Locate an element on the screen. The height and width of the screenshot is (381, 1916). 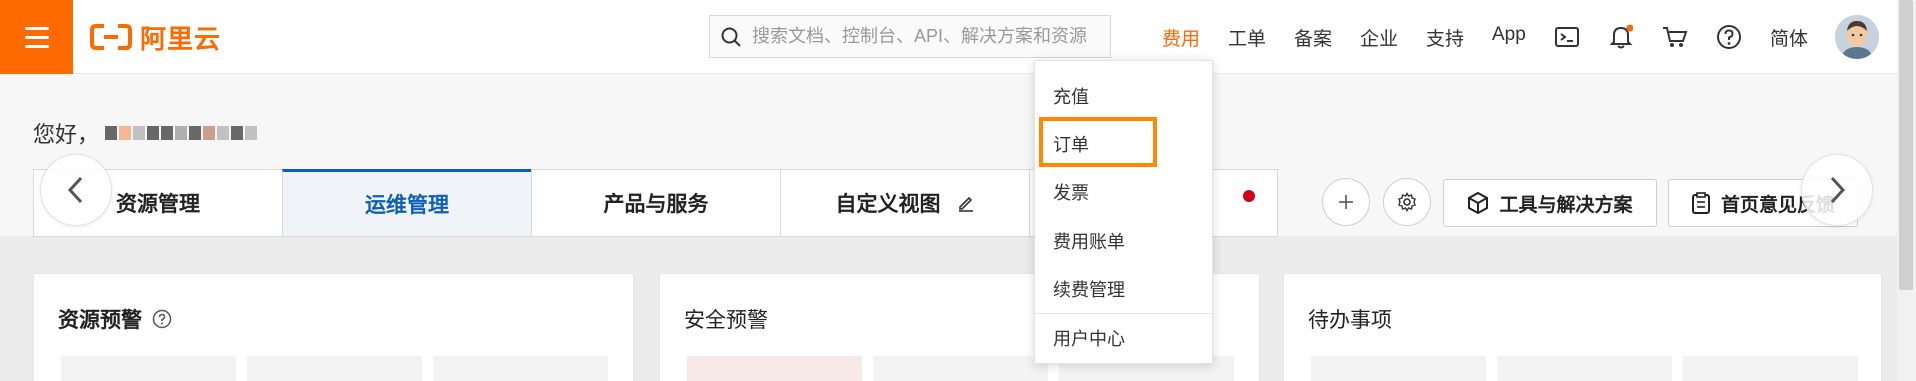
card-title-text: 待办事项 is located at coordinates (1350, 320).